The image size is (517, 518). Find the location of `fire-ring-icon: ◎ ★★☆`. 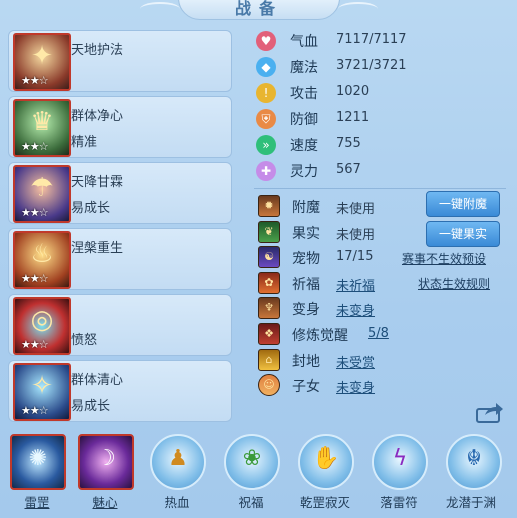

fire-ring-icon: ◎ ★★☆ is located at coordinates (42, 326).